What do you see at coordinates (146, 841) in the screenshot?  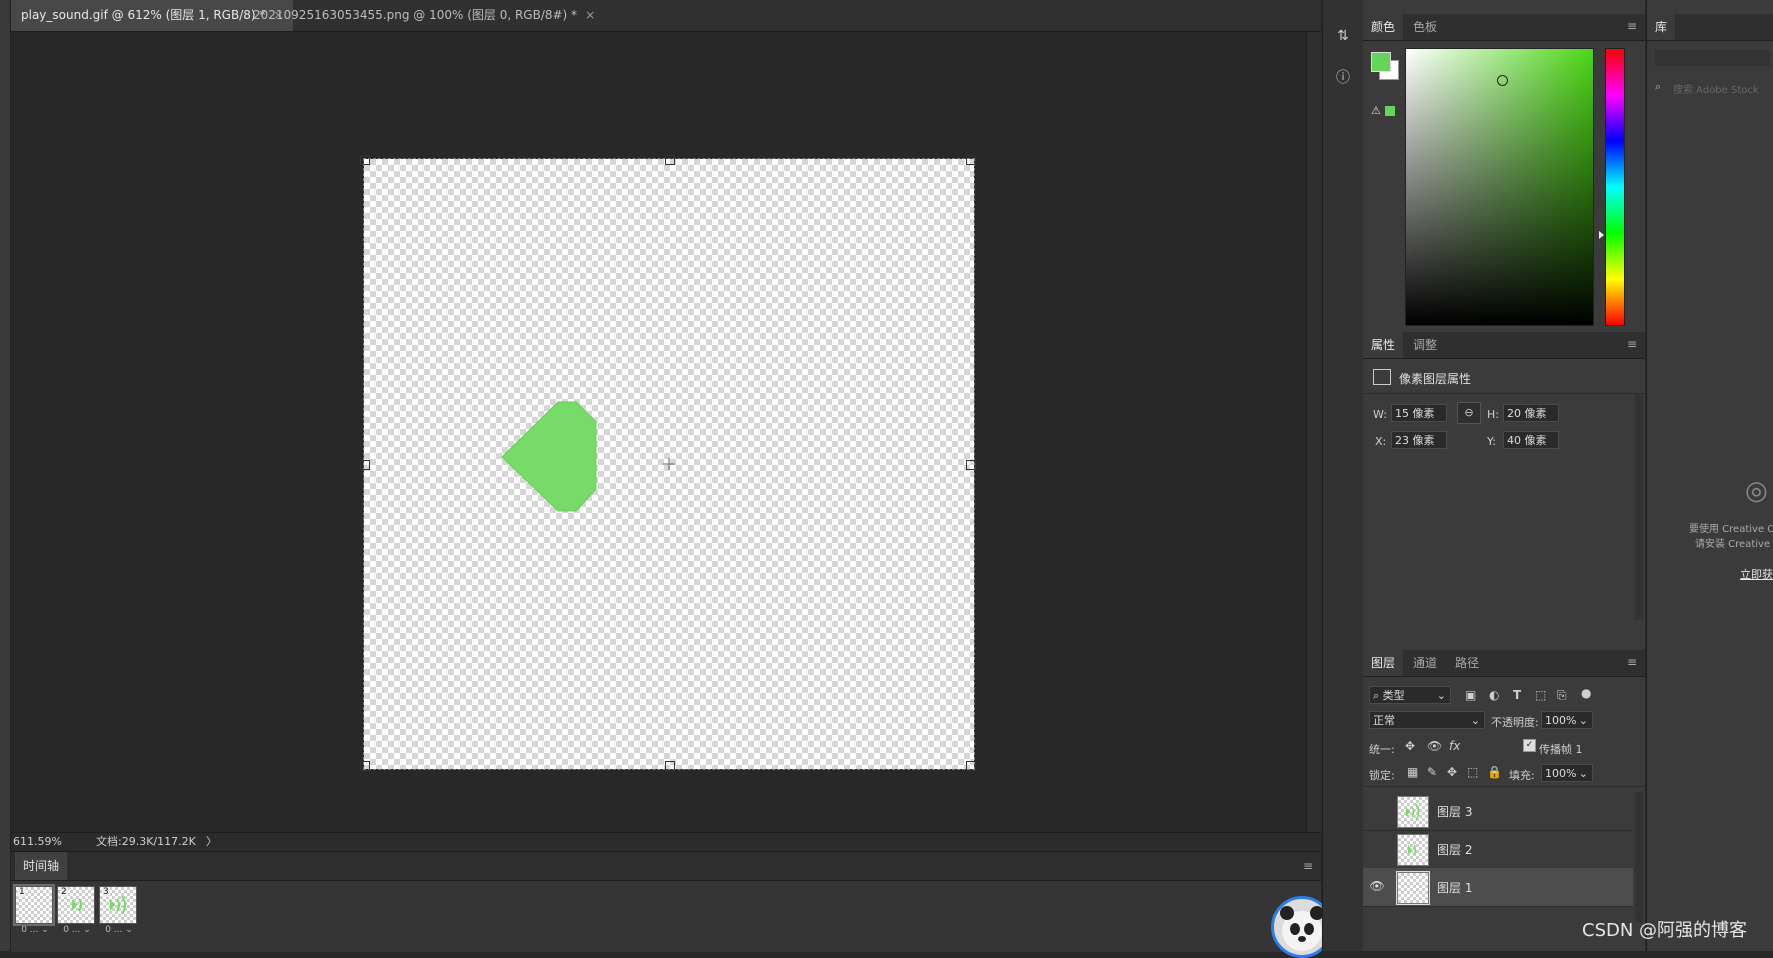 I see `doc-size: 文档:29.3K/117.2K` at bounding box center [146, 841].